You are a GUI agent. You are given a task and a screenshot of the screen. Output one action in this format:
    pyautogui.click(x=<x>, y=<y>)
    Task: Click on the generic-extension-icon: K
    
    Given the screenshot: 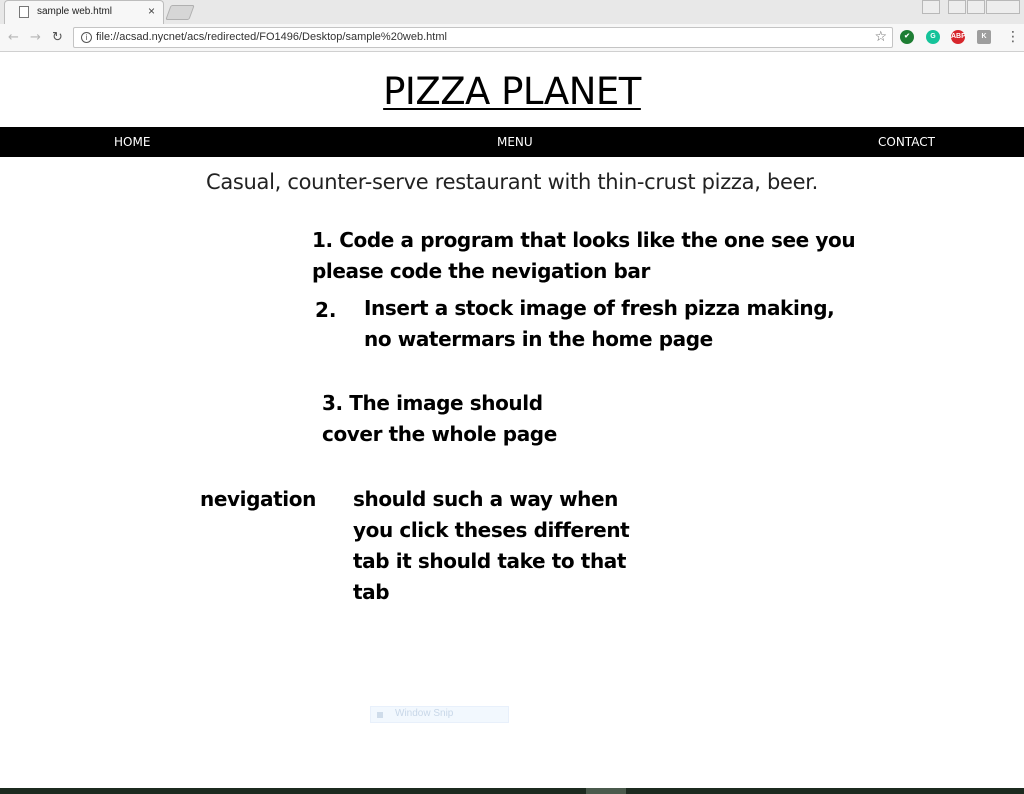 What is the action you would take?
    pyautogui.click(x=984, y=37)
    